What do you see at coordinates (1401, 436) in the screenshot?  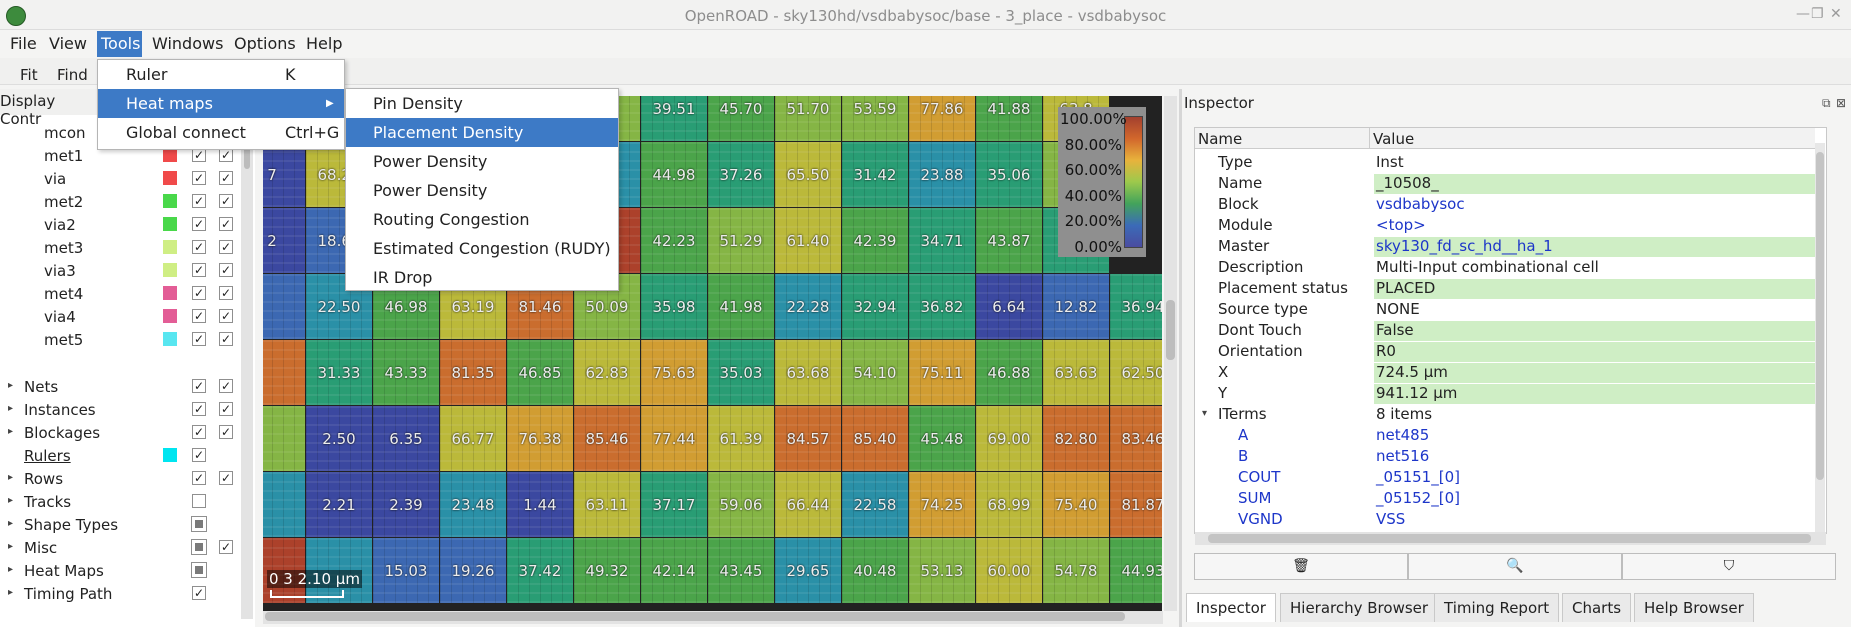 I see `property-value: net485` at bounding box center [1401, 436].